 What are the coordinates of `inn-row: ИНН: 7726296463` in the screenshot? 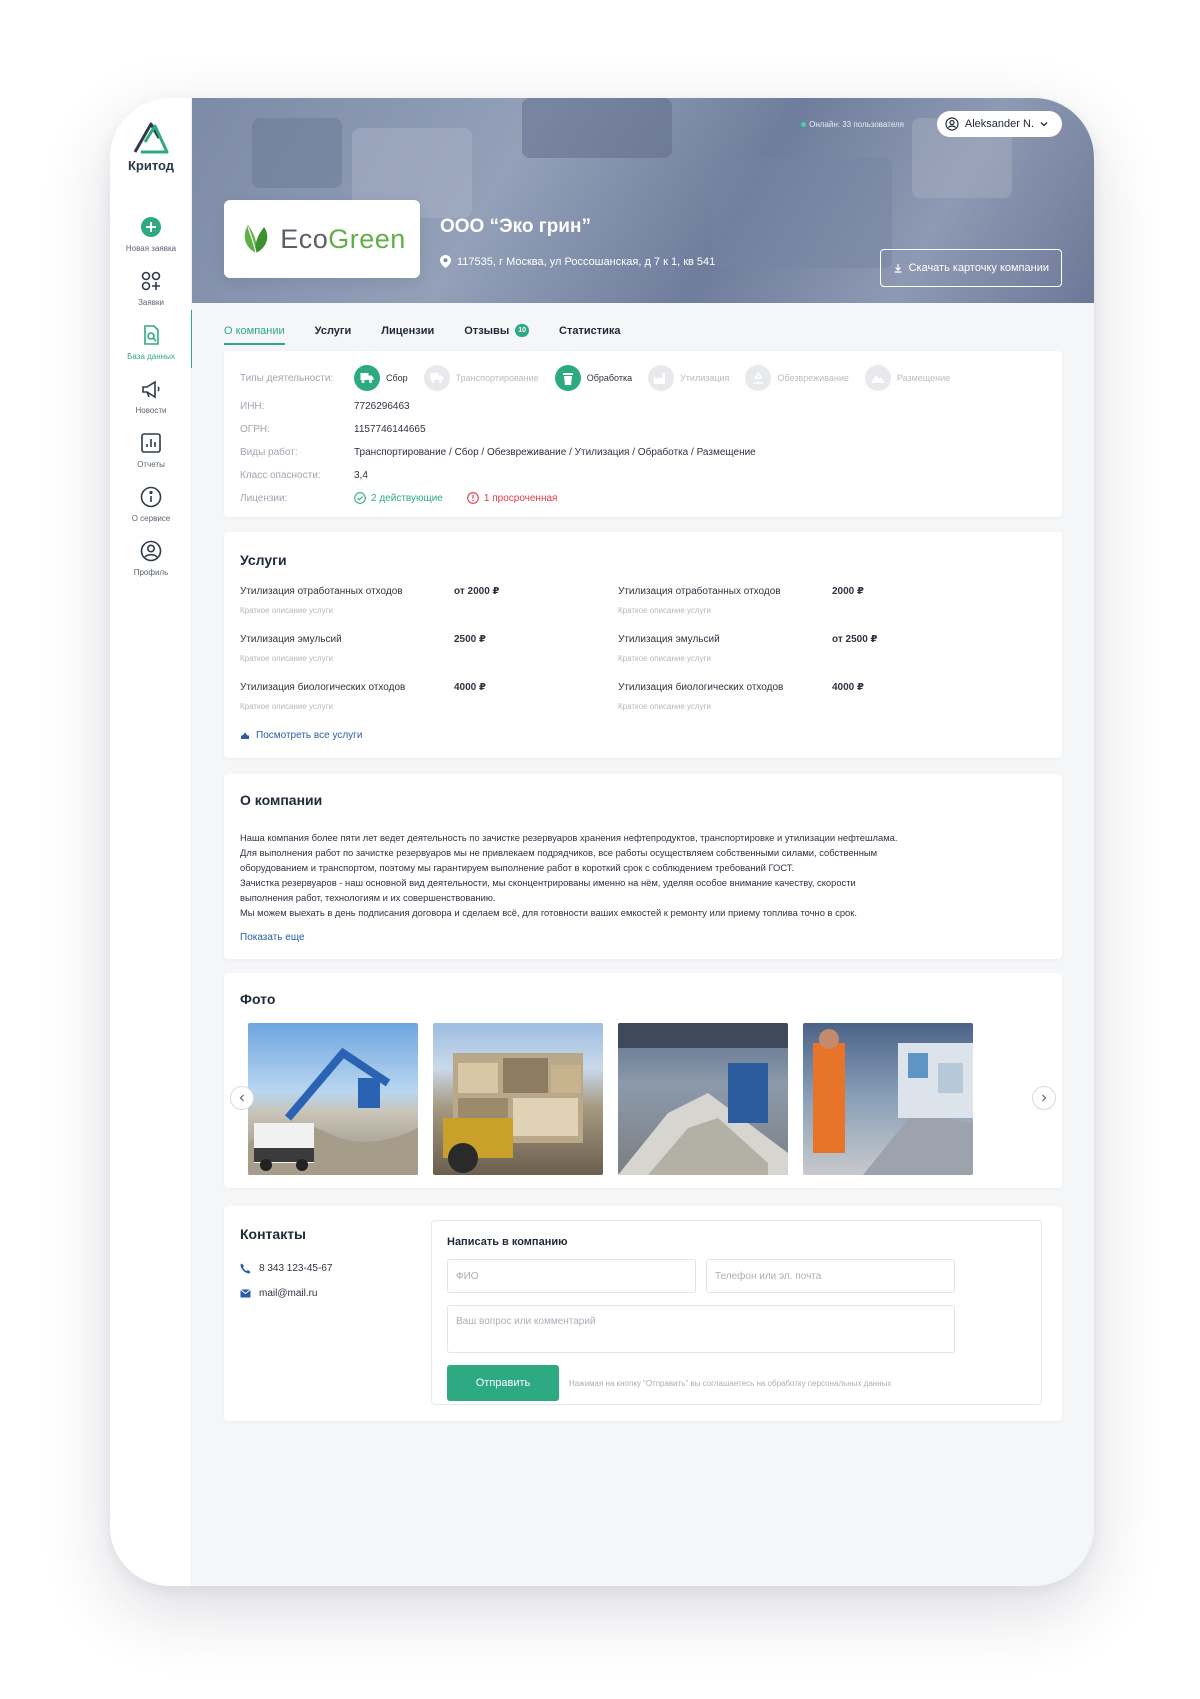 It's located at (325, 406).